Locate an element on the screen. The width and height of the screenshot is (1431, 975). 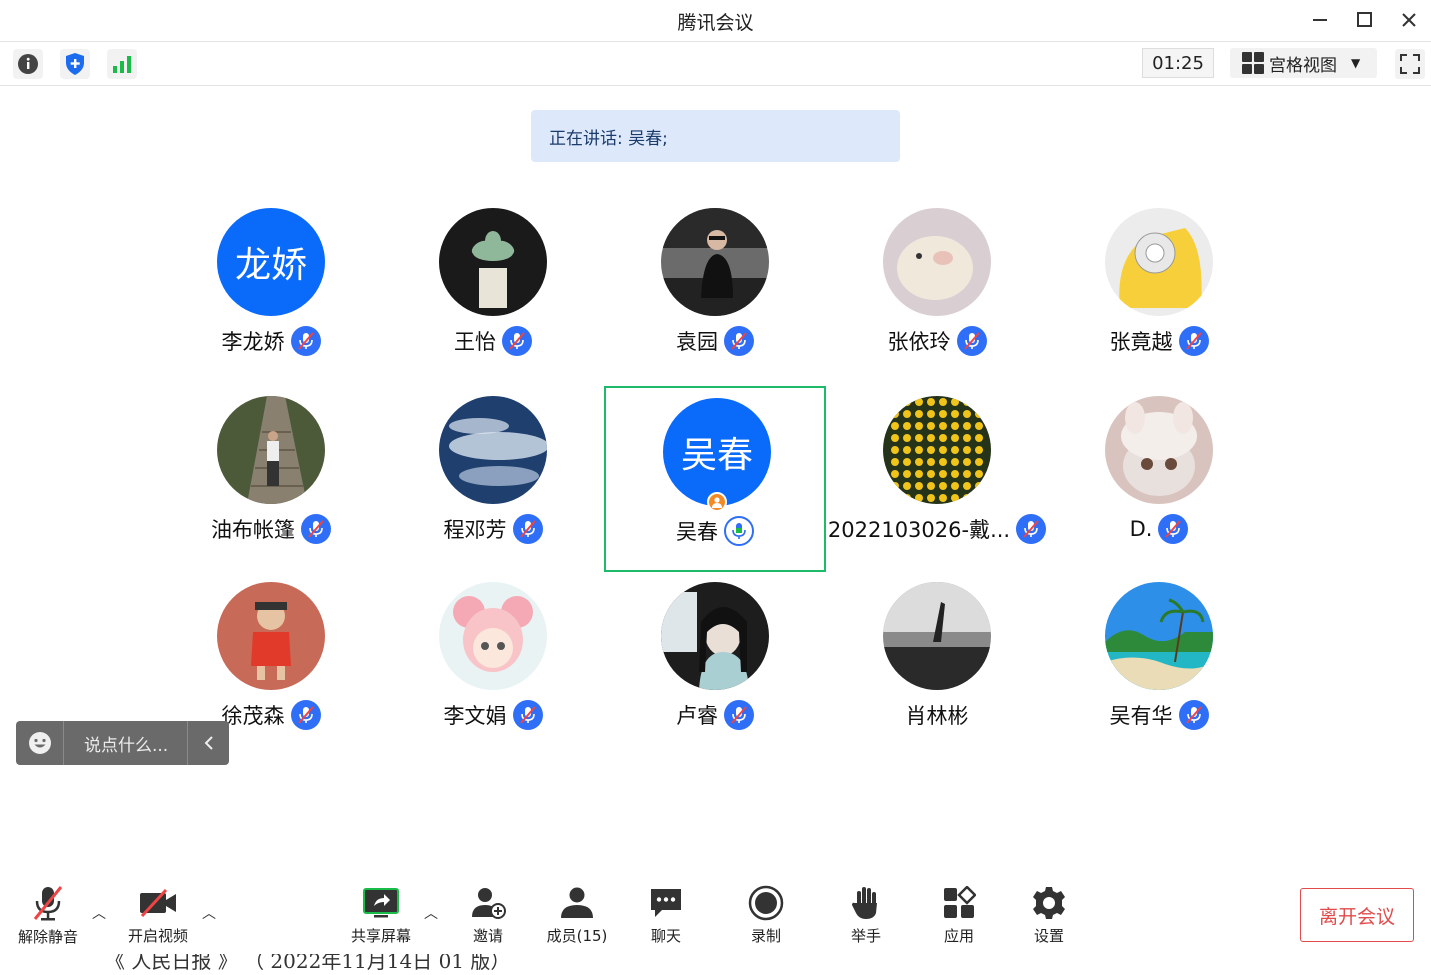
share-options-caret: ︿ is located at coordinates (431, 913).